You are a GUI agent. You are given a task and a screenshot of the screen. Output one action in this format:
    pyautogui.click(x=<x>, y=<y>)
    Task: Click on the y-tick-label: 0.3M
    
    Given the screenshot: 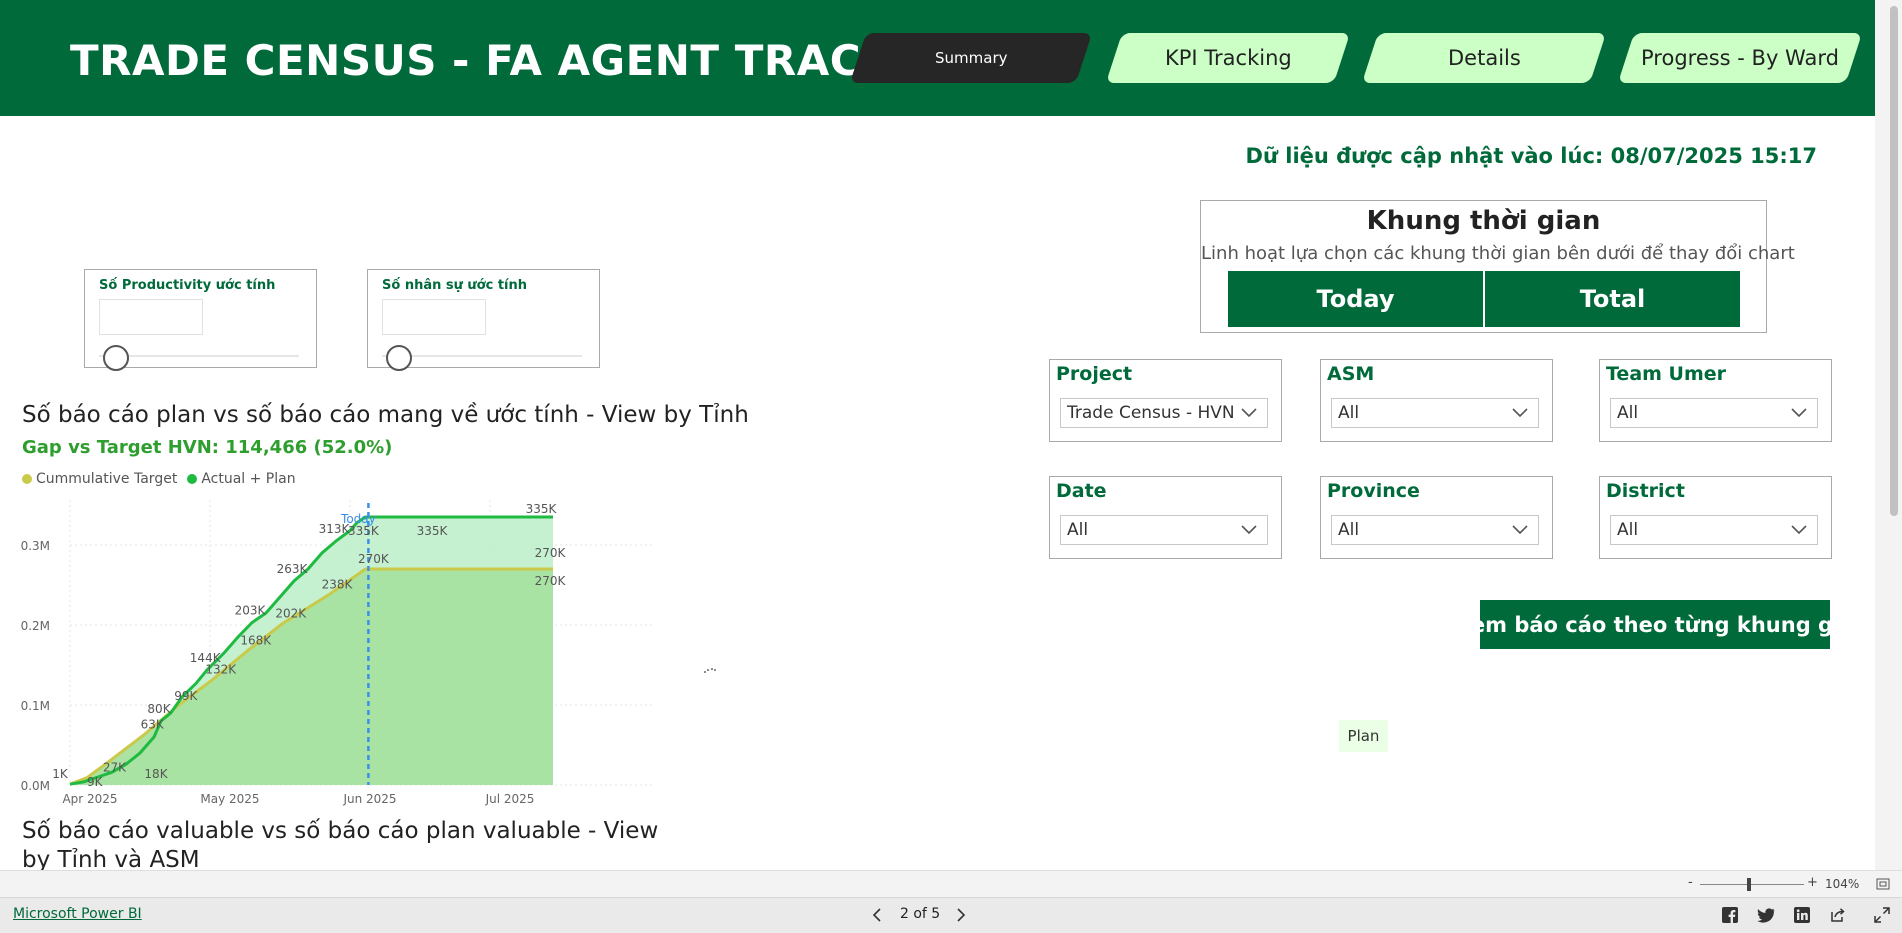 What is the action you would take?
    pyautogui.click(x=35, y=546)
    